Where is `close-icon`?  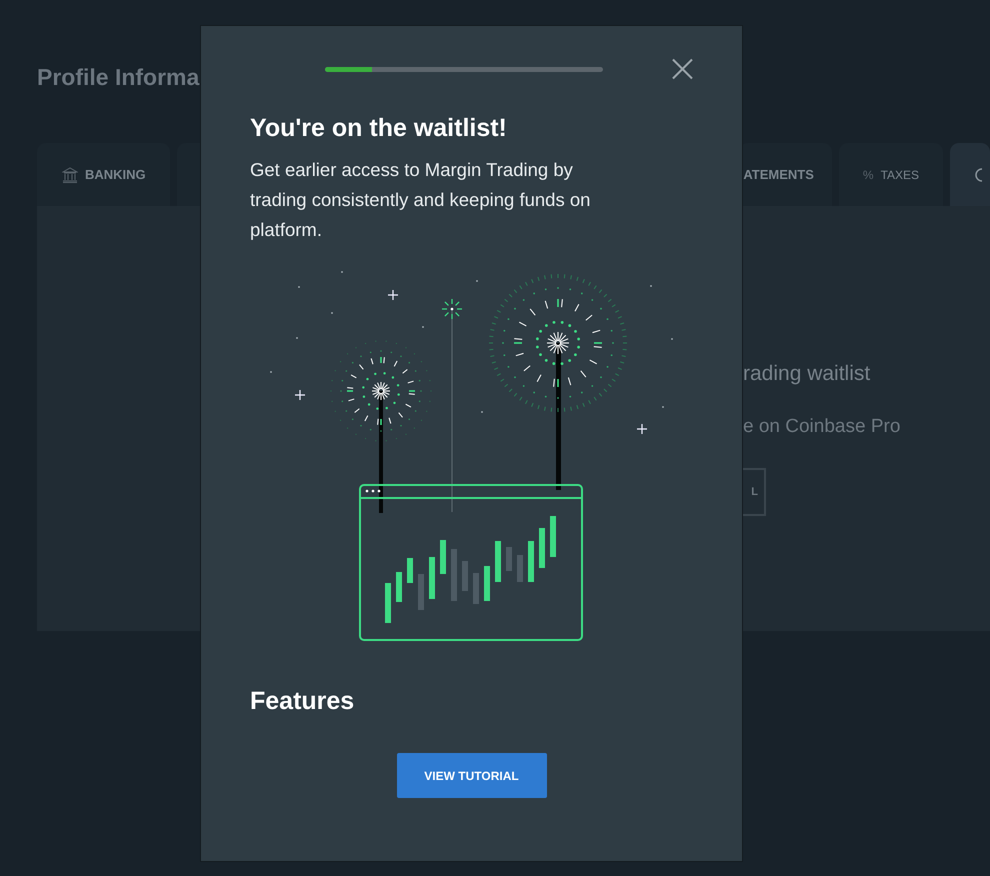
close-icon is located at coordinates (682, 69).